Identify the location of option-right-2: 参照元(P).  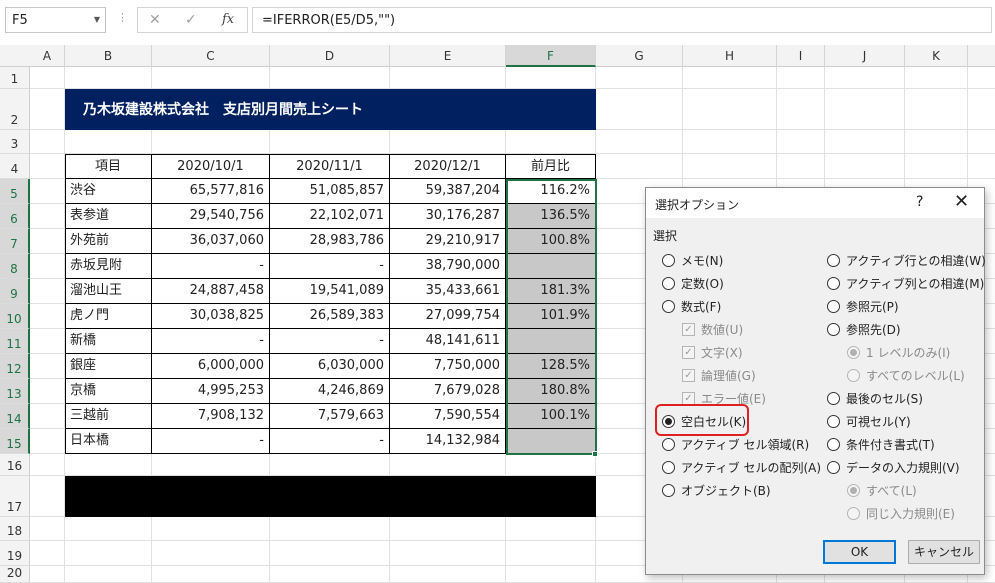
(863, 306).